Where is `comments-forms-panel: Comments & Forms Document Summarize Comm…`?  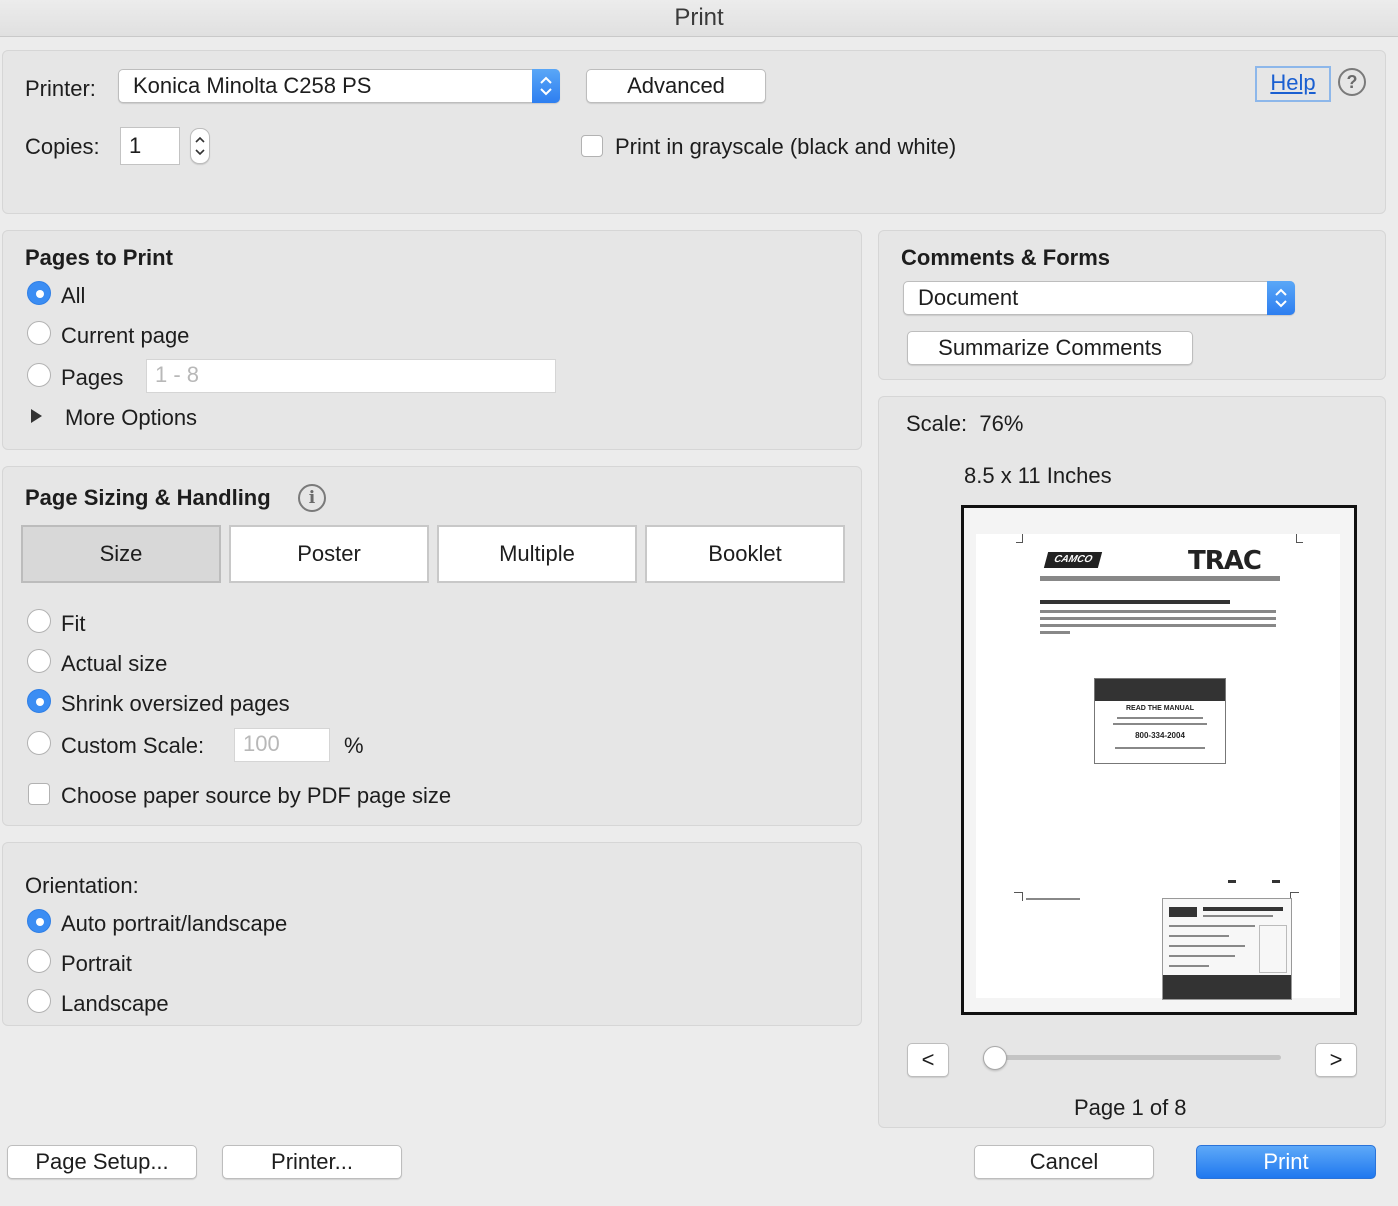 comments-forms-panel: Comments & Forms Document Summarize Comm… is located at coordinates (1132, 305).